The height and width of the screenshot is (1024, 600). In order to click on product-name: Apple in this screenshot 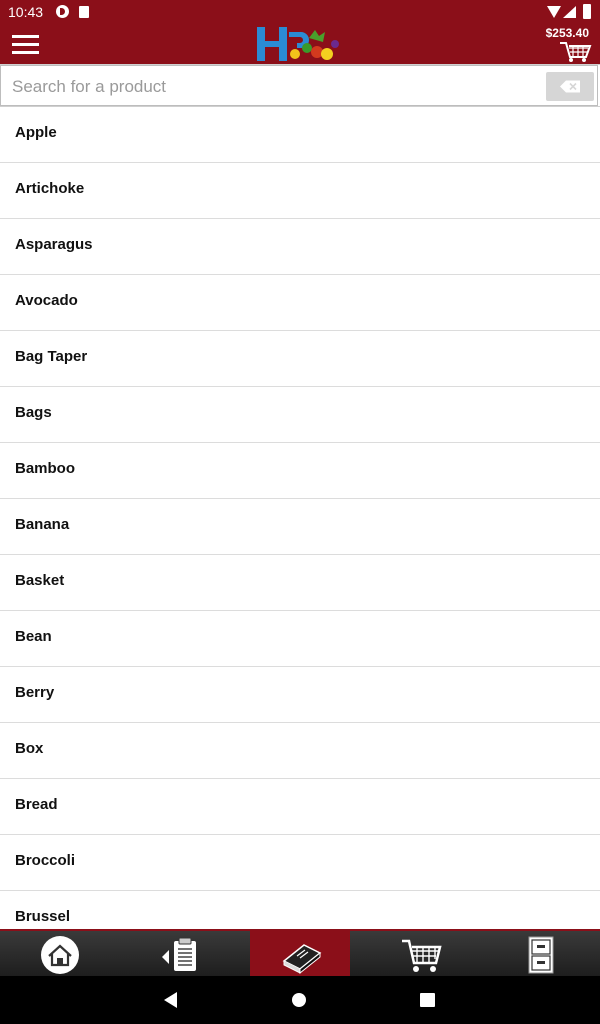, I will do `click(36, 132)`.